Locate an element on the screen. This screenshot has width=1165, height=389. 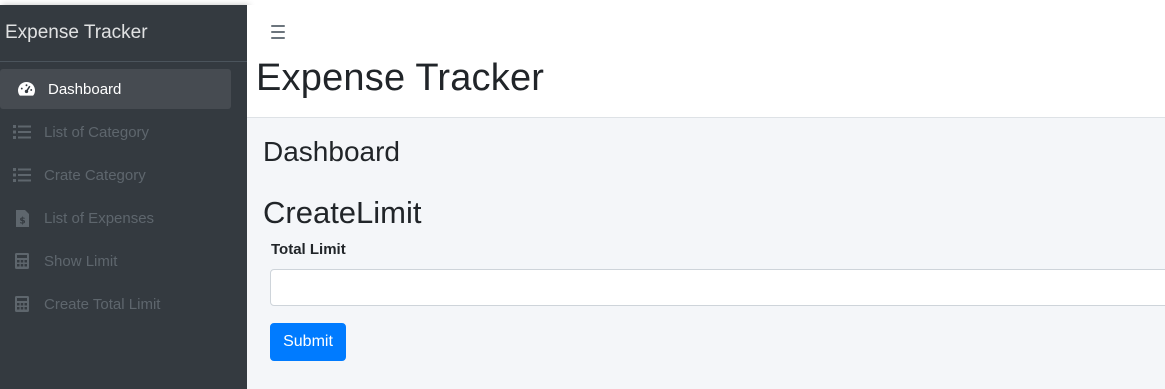
sidebar-item-list-of-expenses: $ List of Expenses is located at coordinates (115, 218).